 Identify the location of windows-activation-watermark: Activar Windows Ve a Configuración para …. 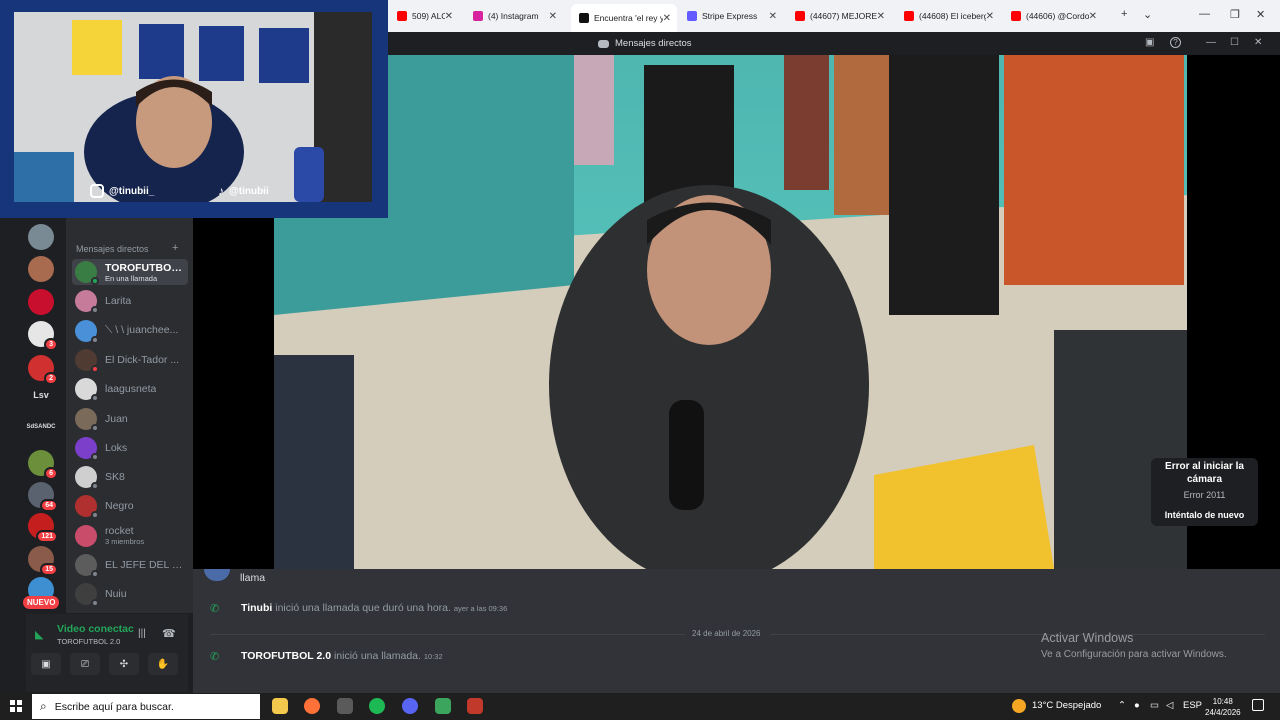
(1134, 645).